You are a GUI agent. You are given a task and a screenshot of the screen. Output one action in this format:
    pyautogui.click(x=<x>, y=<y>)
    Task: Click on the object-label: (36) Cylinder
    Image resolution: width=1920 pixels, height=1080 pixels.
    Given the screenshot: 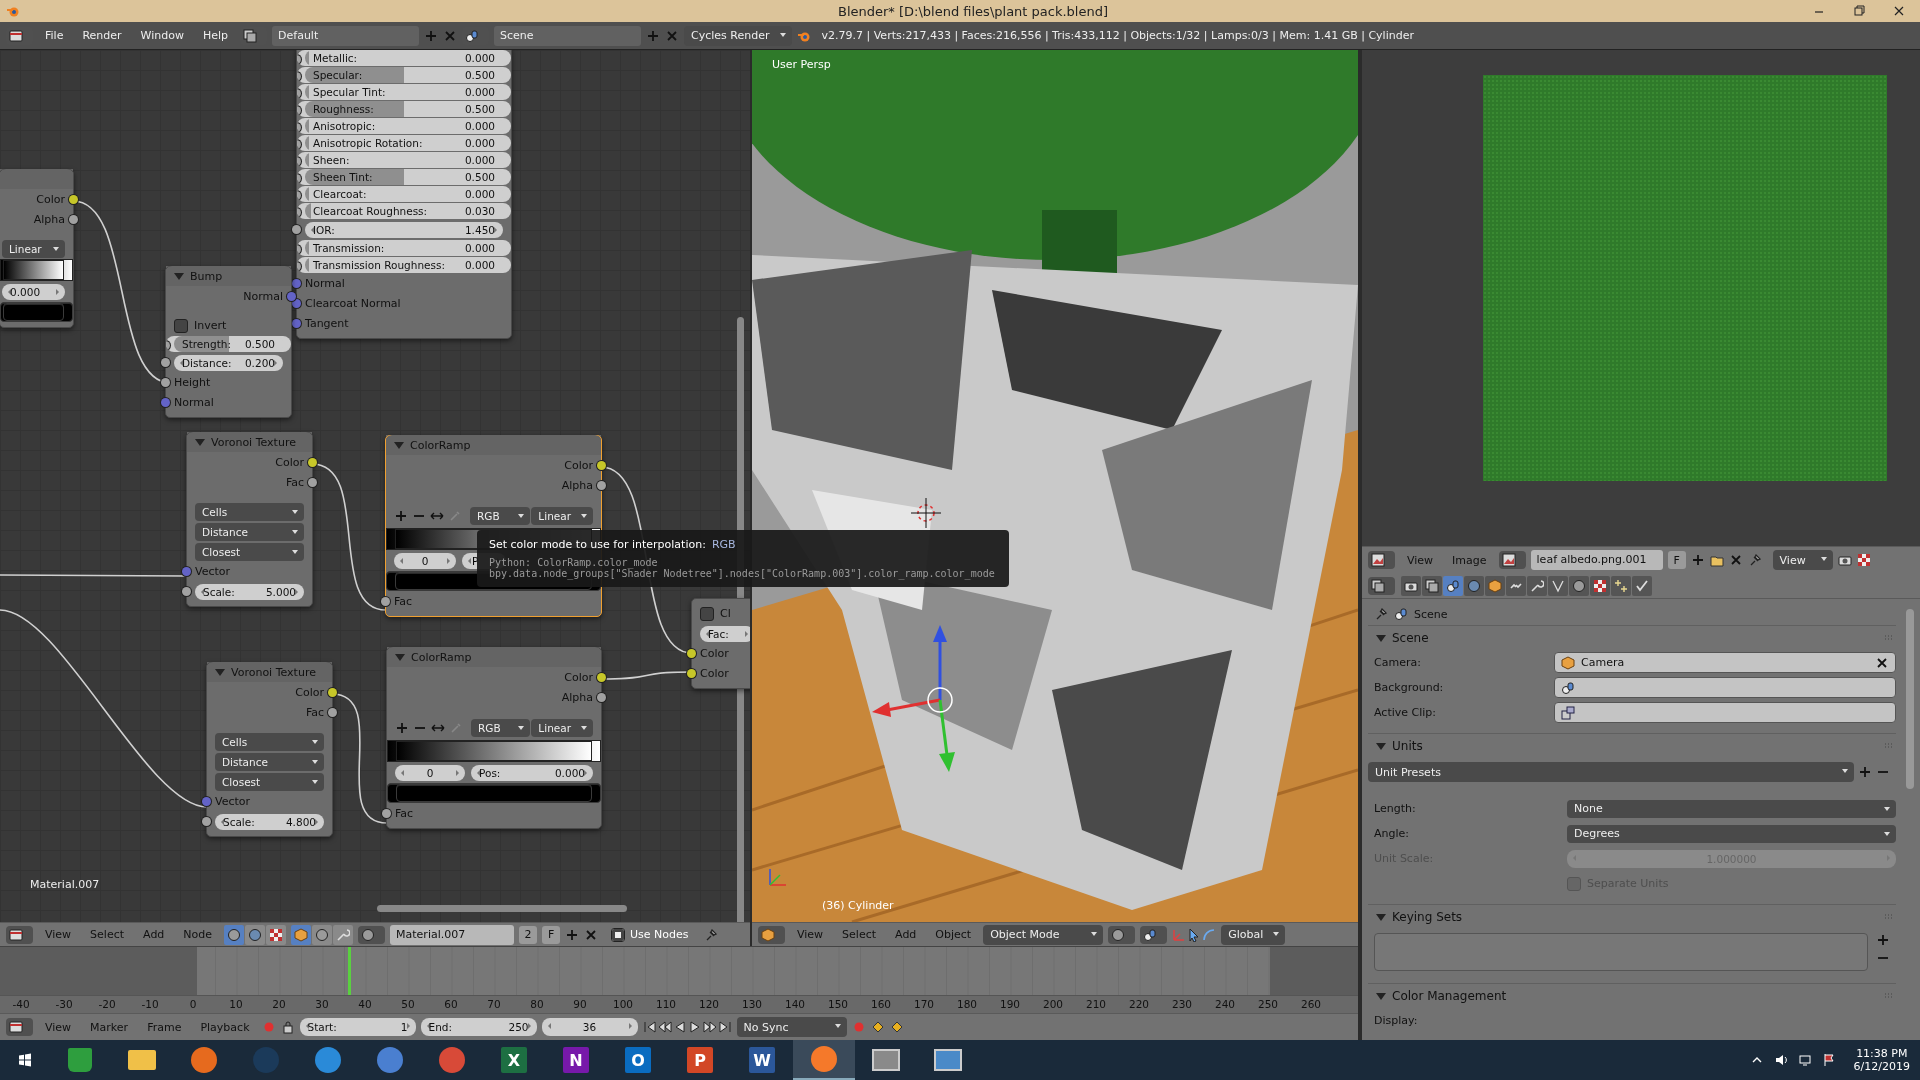 What is the action you would take?
    pyautogui.click(x=858, y=905)
    